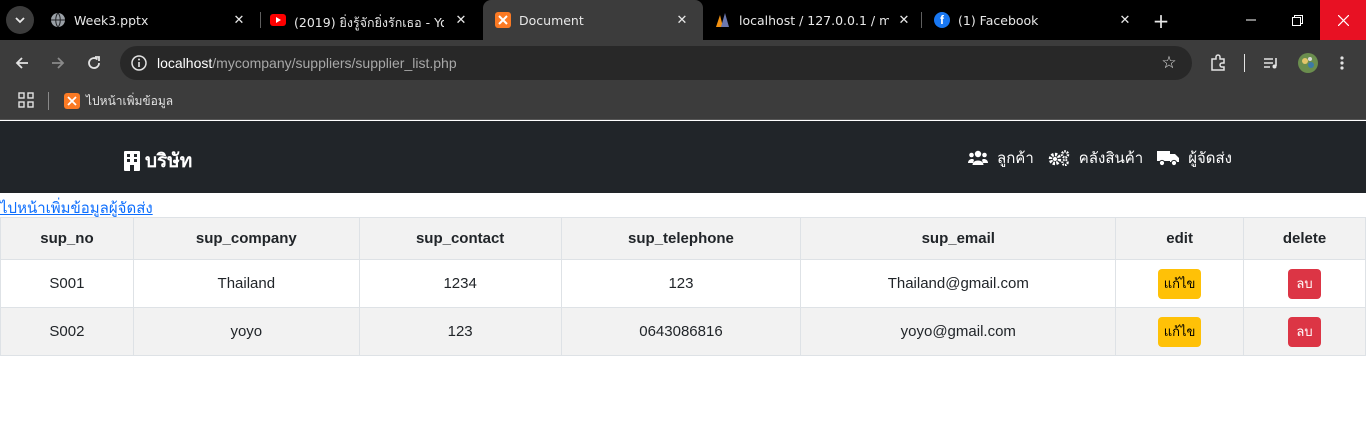 This screenshot has height=427, width=1366. What do you see at coordinates (1180, 238) in the screenshot?
I see `column-header: edit` at bounding box center [1180, 238].